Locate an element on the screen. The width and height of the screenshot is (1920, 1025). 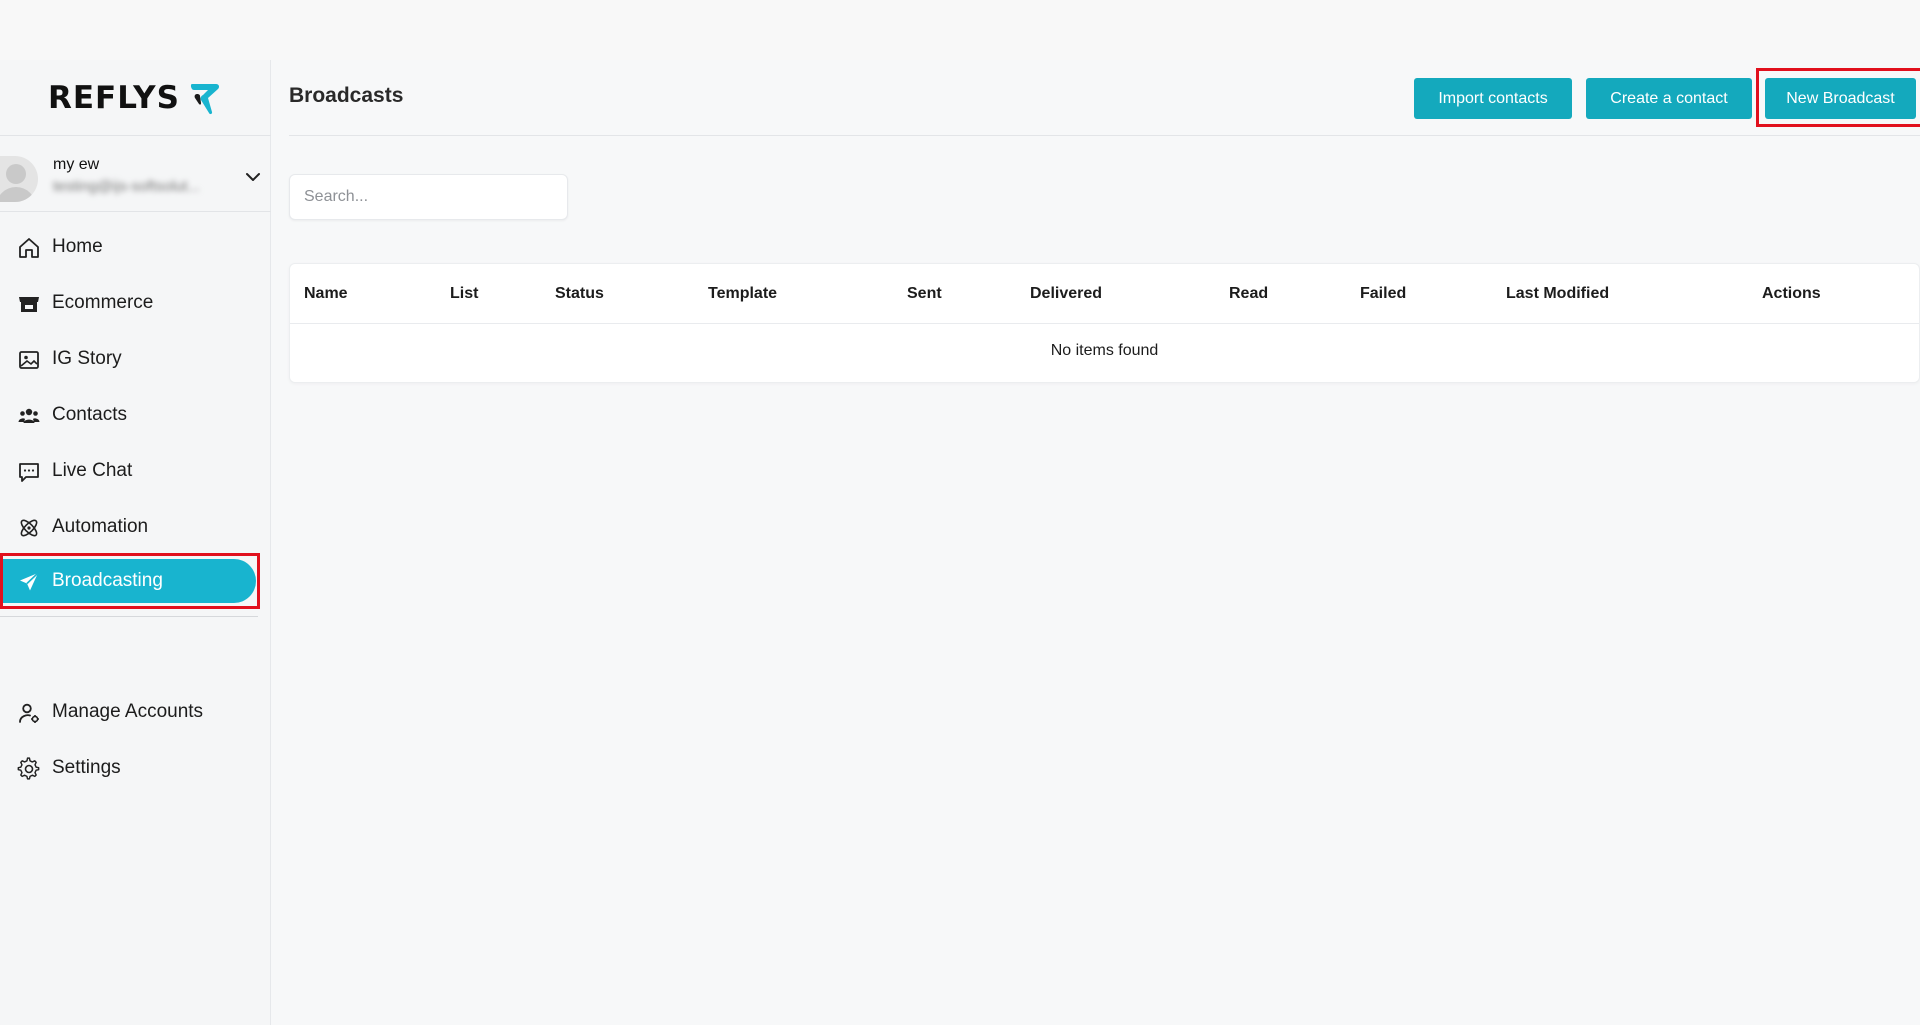
column-header-template: Template is located at coordinates (742, 294).